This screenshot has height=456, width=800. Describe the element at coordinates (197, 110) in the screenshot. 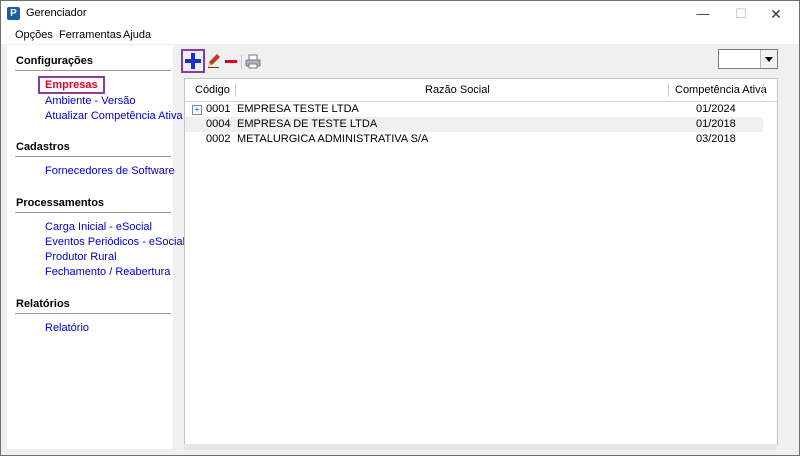

I see `expand-icon: +` at that location.